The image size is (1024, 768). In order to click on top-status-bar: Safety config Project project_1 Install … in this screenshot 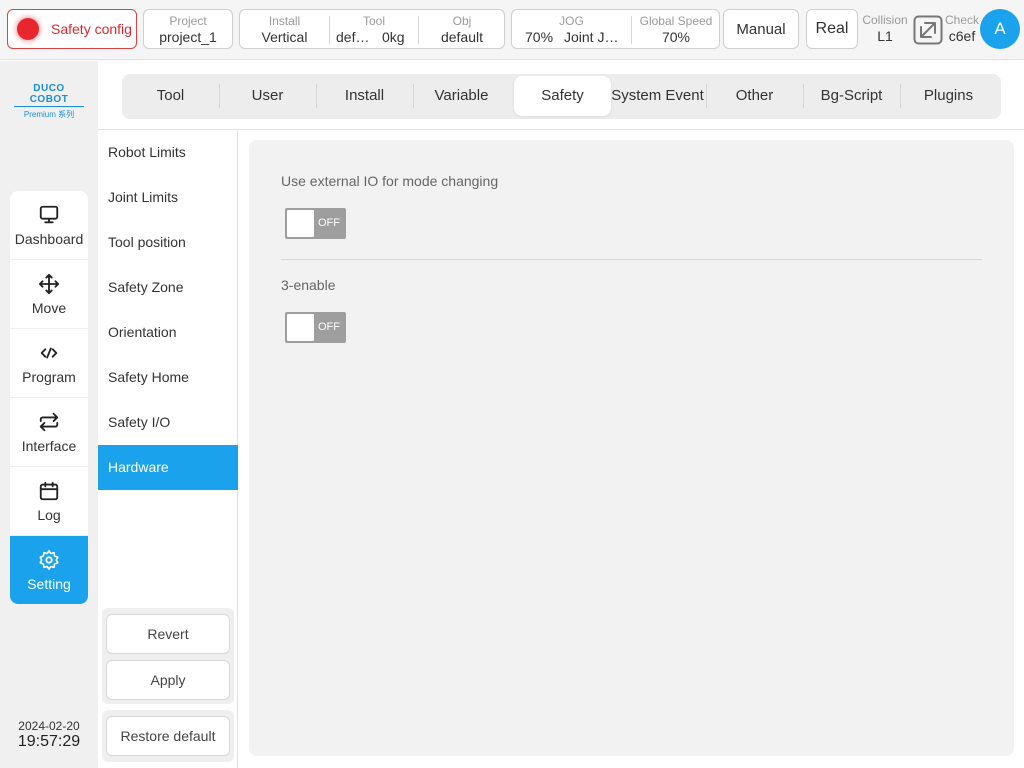, I will do `click(512, 30)`.